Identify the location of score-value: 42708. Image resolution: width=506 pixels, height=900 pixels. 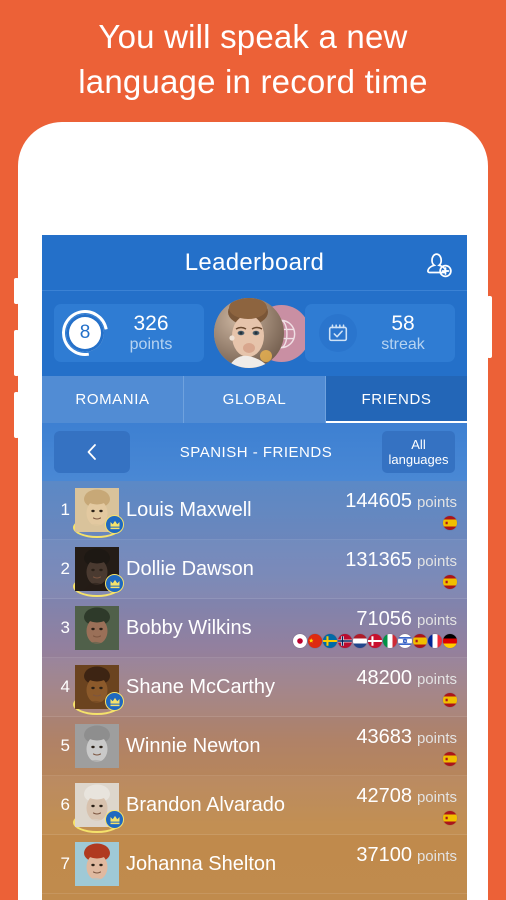
(384, 796).